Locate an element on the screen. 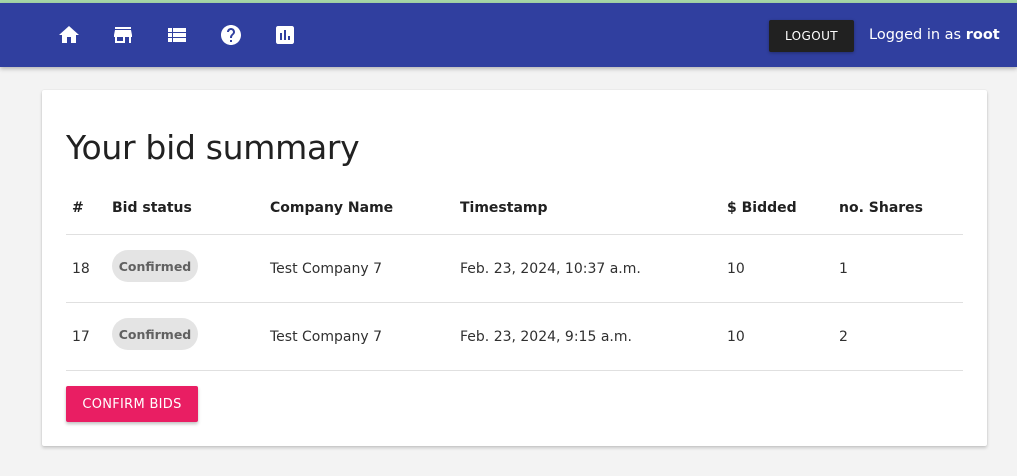 Image resolution: width=1017 pixels, height=476 pixels. confirm-bids-button: CONFIRM BIDS is located at coordinates (132, 404).